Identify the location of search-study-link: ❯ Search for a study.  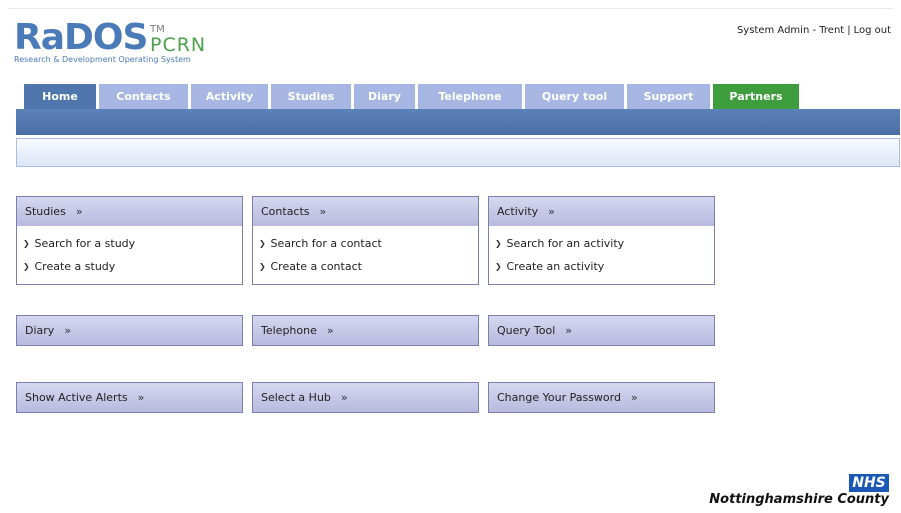
(128, 243).